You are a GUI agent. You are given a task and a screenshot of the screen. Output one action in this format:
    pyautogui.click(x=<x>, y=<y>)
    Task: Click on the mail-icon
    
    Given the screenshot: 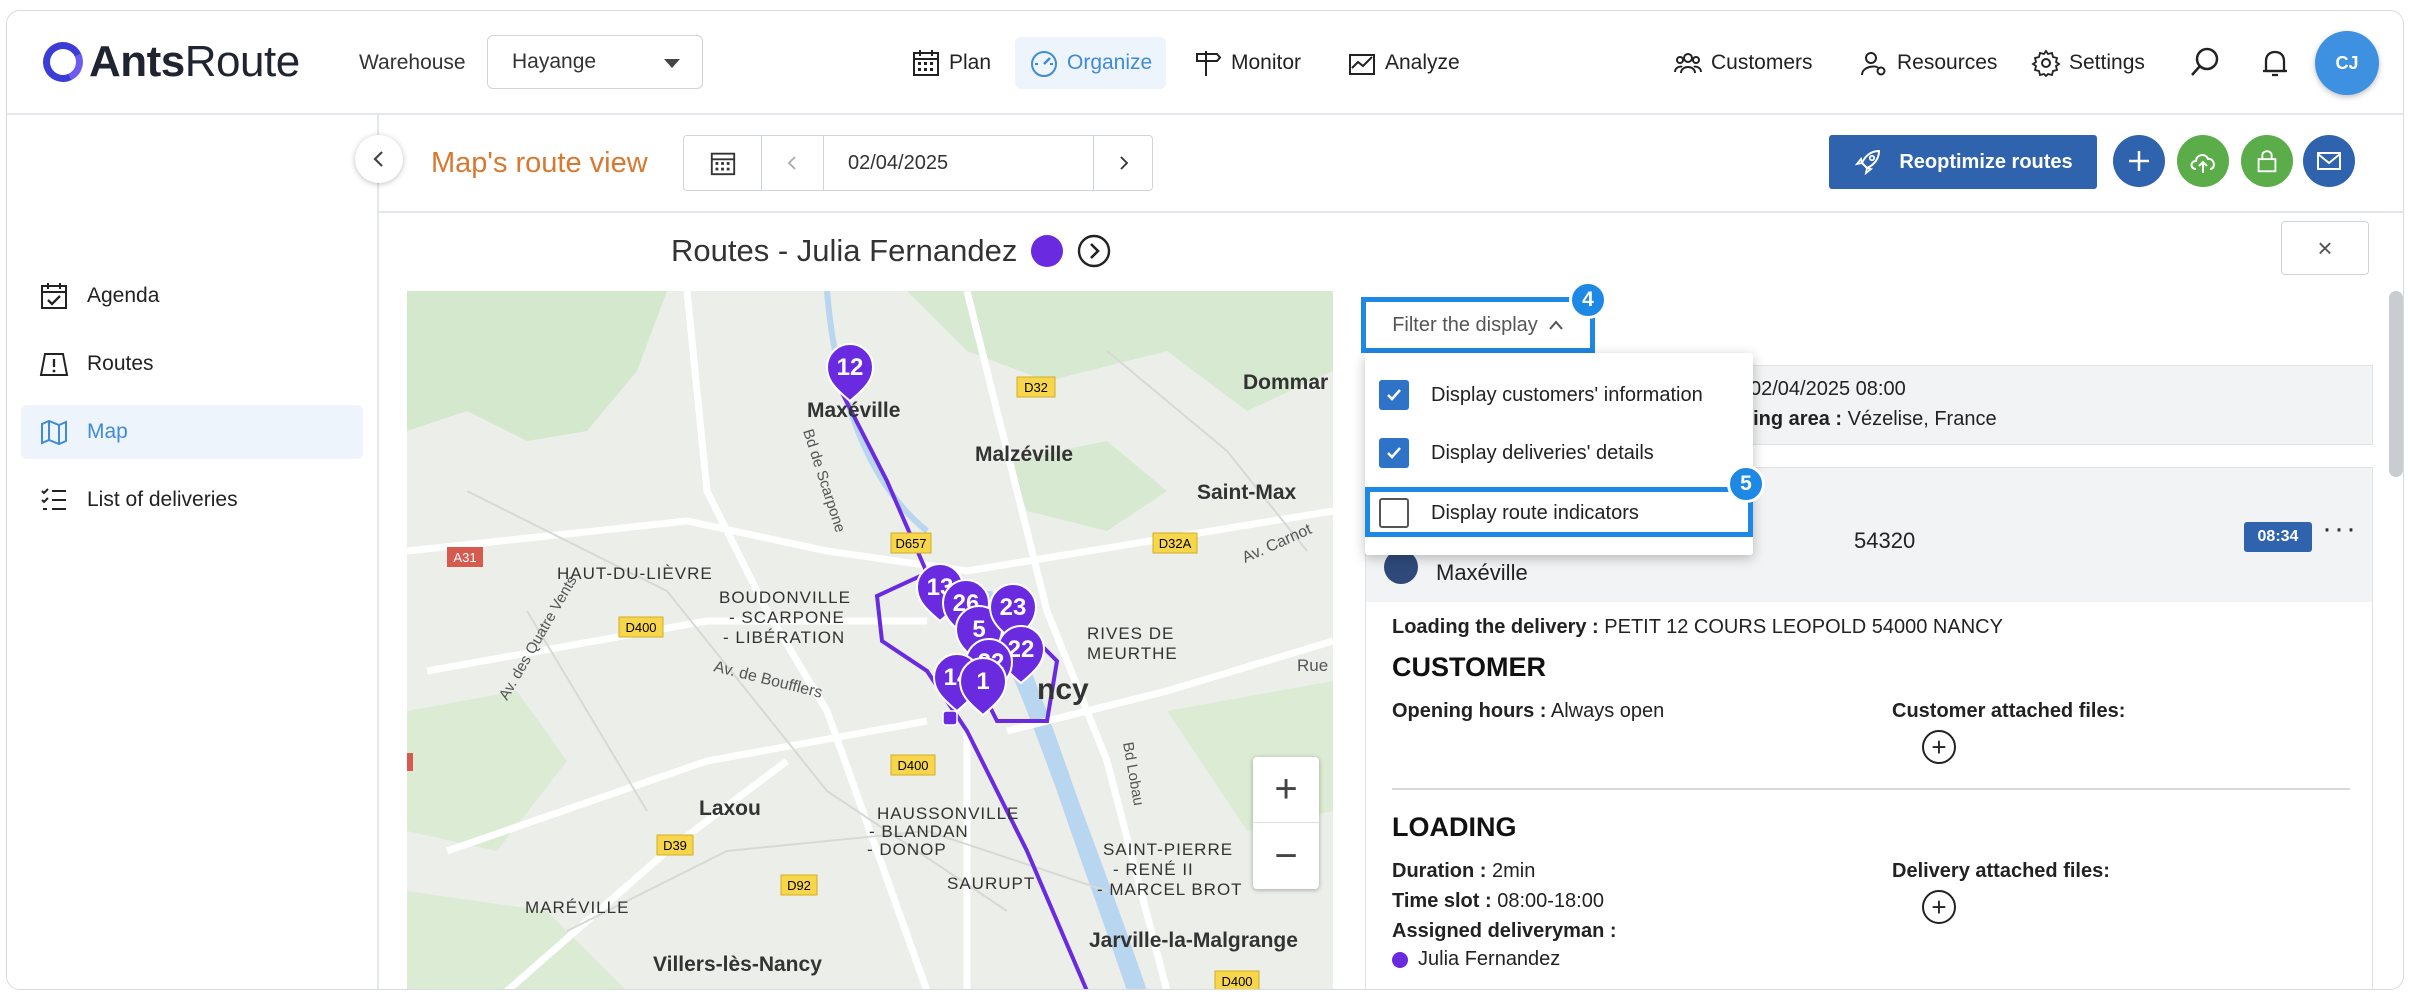 What is the action you would take?
    pyautogui.click(x=2329, y=161)
    